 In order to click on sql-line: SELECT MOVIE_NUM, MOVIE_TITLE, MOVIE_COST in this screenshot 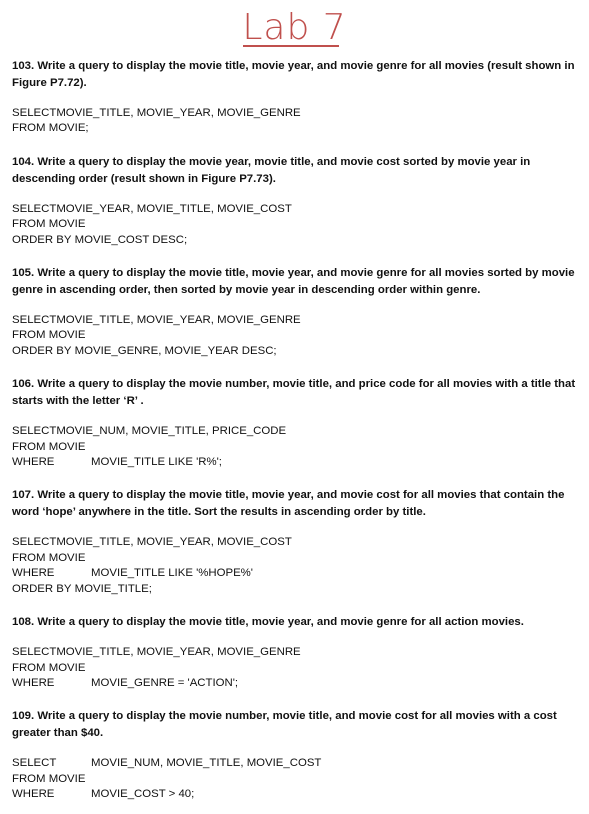, I will do `click(296, 763)`.